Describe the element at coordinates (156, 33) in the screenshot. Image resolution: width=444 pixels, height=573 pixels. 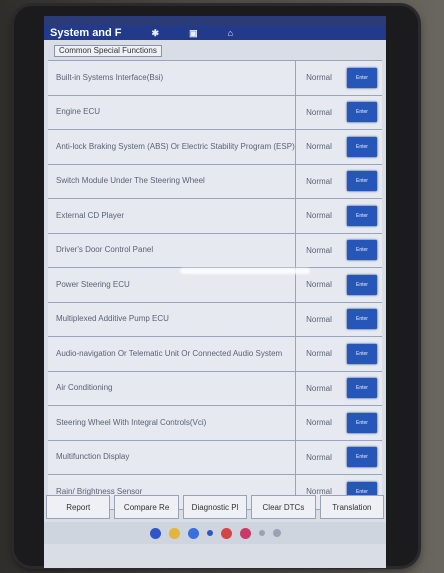
I see `bluetooth-icon: ✱` at that location.